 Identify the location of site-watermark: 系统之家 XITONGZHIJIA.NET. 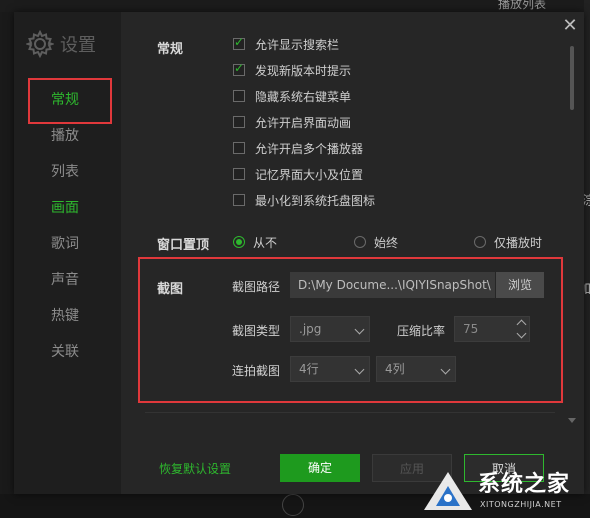
(505, 490).